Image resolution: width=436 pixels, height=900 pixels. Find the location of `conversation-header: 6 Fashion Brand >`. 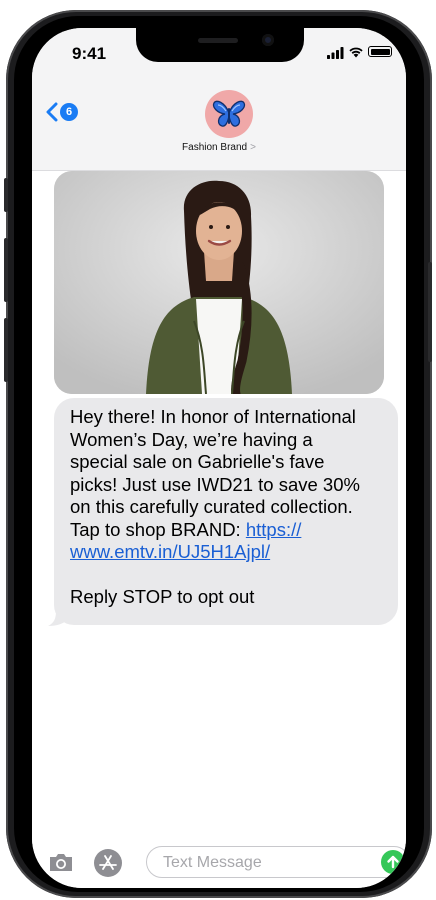

conversation-header: 6 Fashion Brand > is located at coordinates (219, 122).